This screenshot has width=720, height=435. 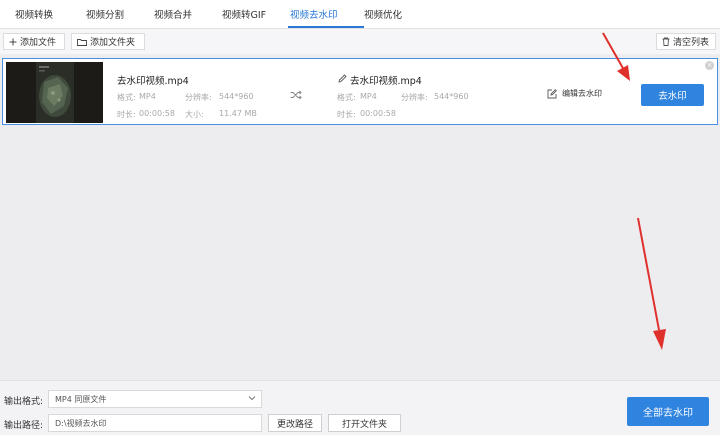 I want to click on clear-list-button: 清空列表, so click(x=686, y=41).